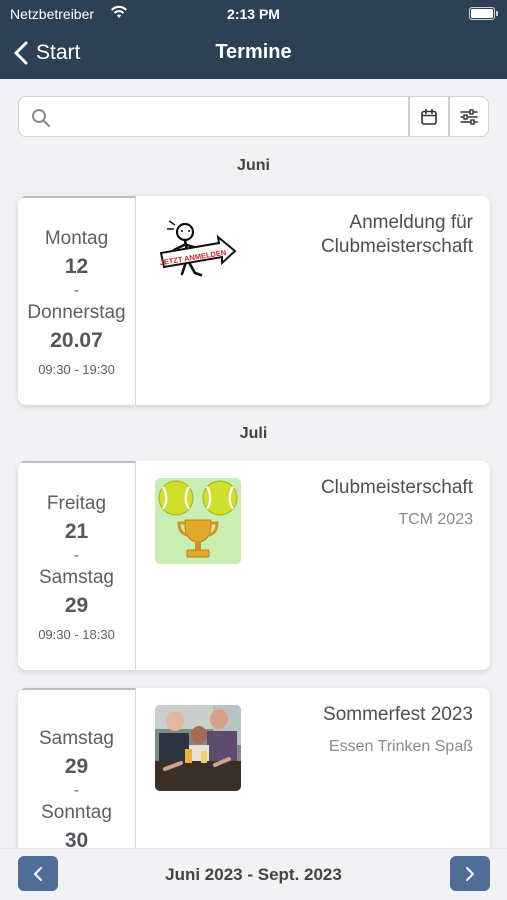  I want to click on next-range-button, so click(470, 873).